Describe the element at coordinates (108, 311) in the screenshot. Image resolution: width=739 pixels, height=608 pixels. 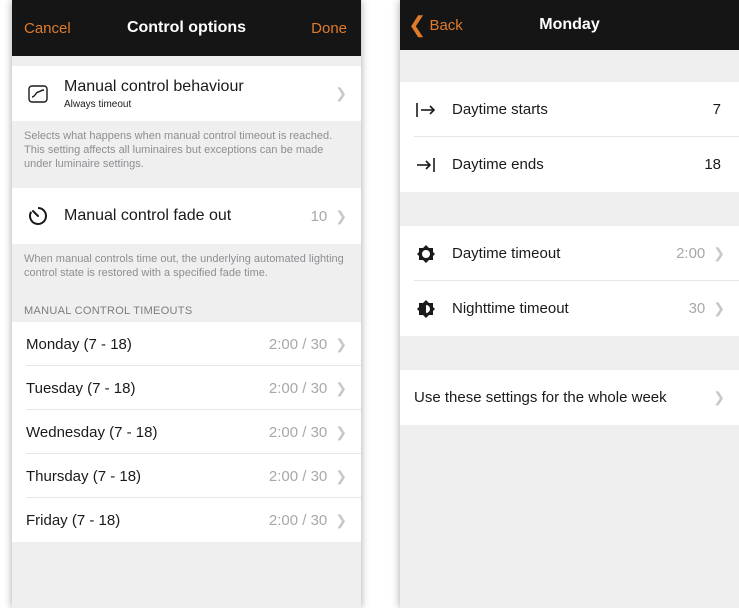
I see `timeouts-section-header: MANUAL CONTROL TIMEOUTS` at that location.